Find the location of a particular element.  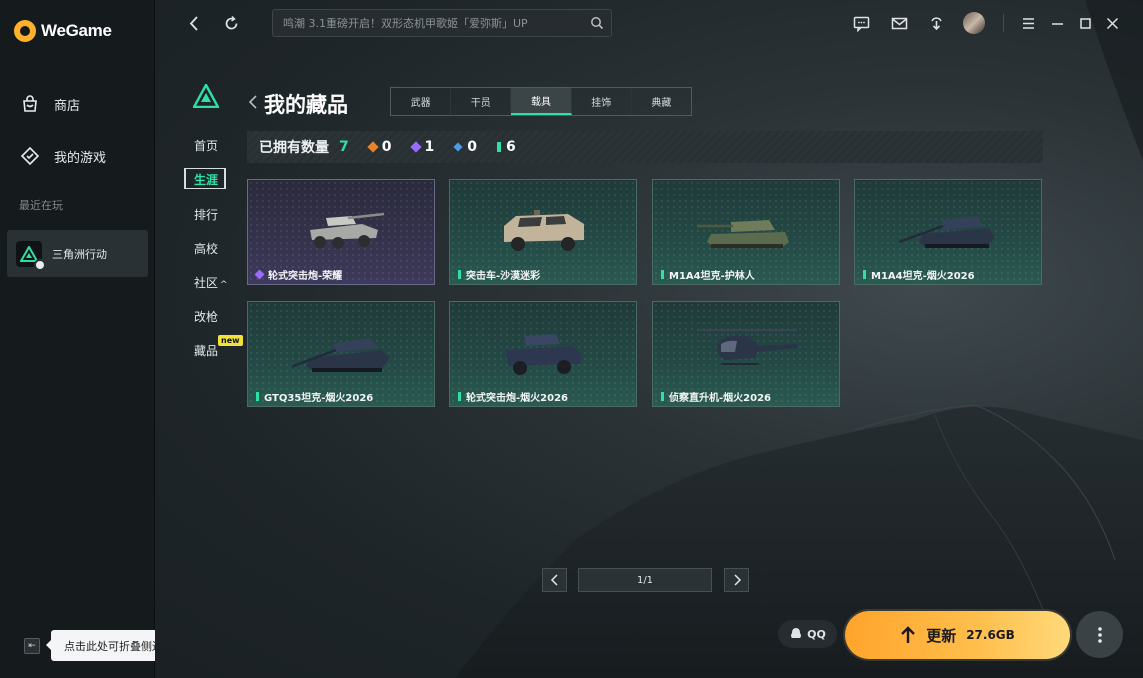

refresh-button is located at coordinates (231, 23).